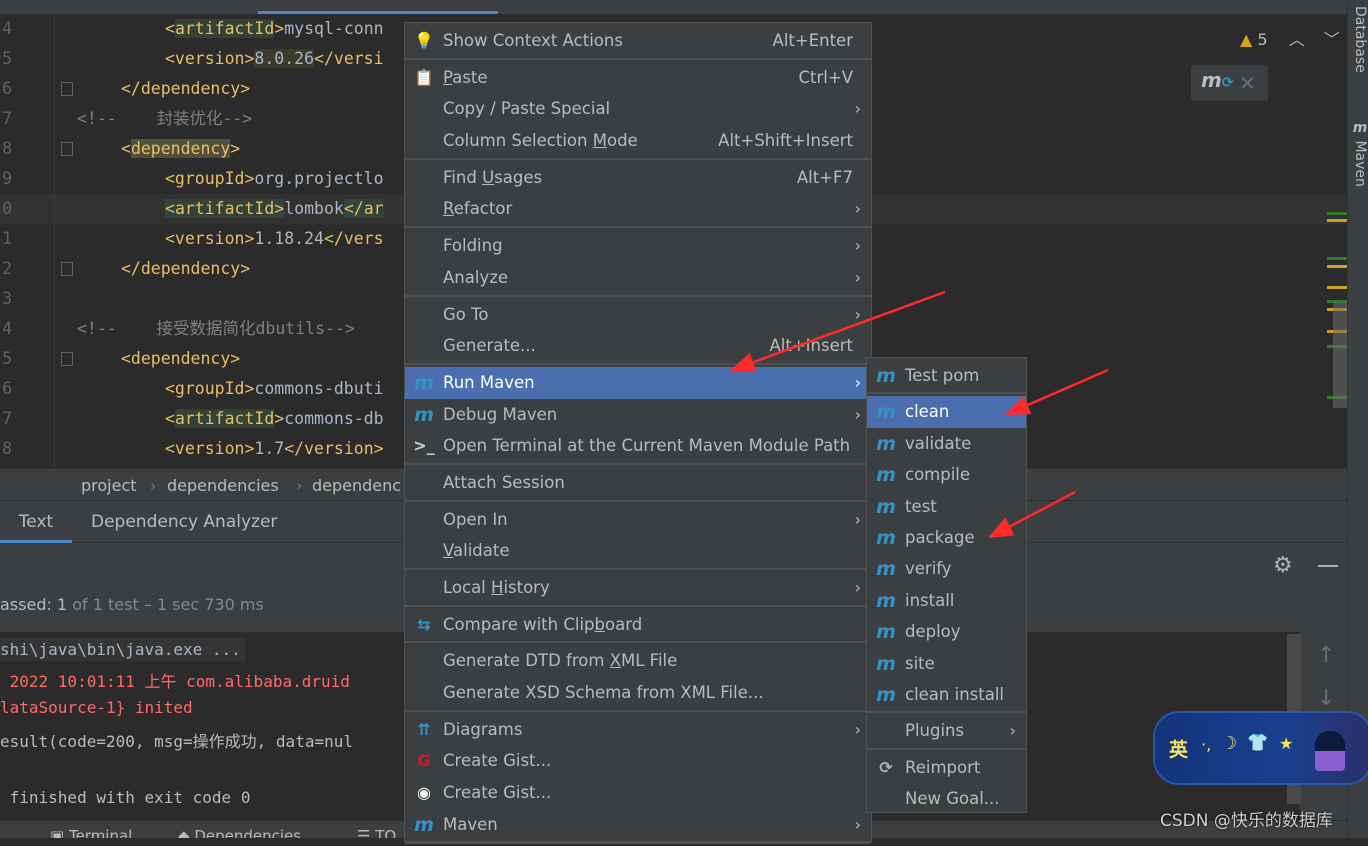 The image size is (1368, 846). Describe the element at coordinates (638, 520) in the screenshot. I see `menu-item-open-in: Open In ›` at that location.